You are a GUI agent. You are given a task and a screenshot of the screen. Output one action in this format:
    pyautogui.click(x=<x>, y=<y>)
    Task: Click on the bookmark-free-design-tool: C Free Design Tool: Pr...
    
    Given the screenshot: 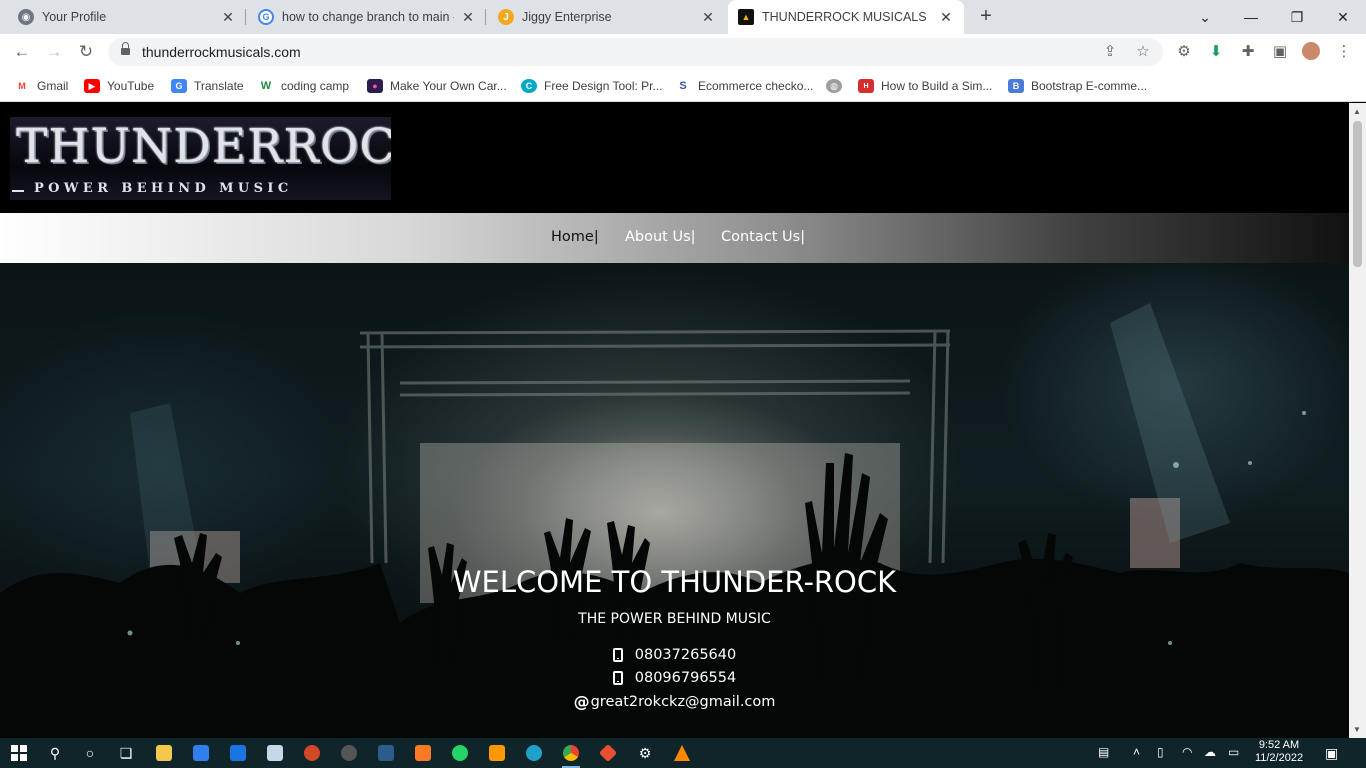 What is the action you would take?
    pyautogui.click(x=592, y=86)
    